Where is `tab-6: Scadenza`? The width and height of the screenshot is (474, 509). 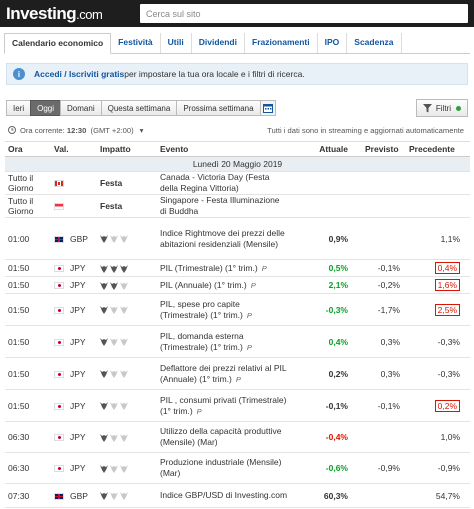
tab-6: Scadenza is located at coordinates (374, 43).